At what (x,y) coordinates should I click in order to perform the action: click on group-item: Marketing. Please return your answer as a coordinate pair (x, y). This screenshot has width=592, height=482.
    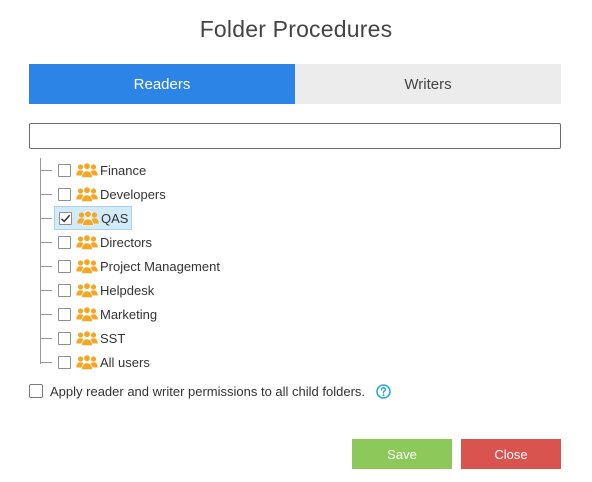
    Looking at the image, I should click on (107, 314).